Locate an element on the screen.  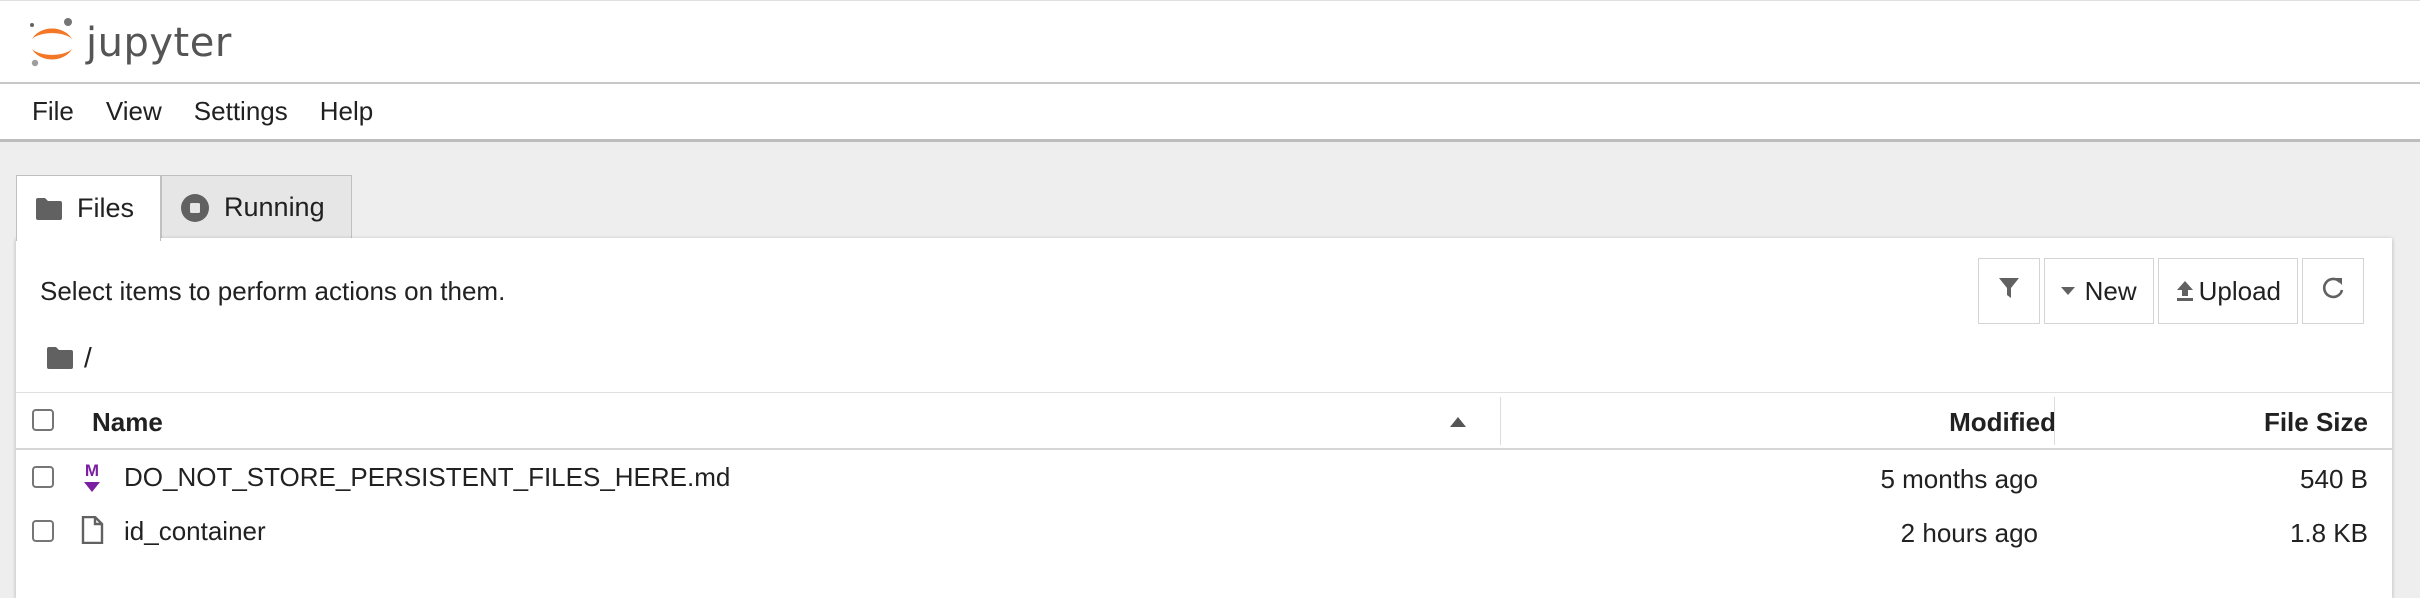
column-header-file-size: File Size is located at coordinates (2316, 422).